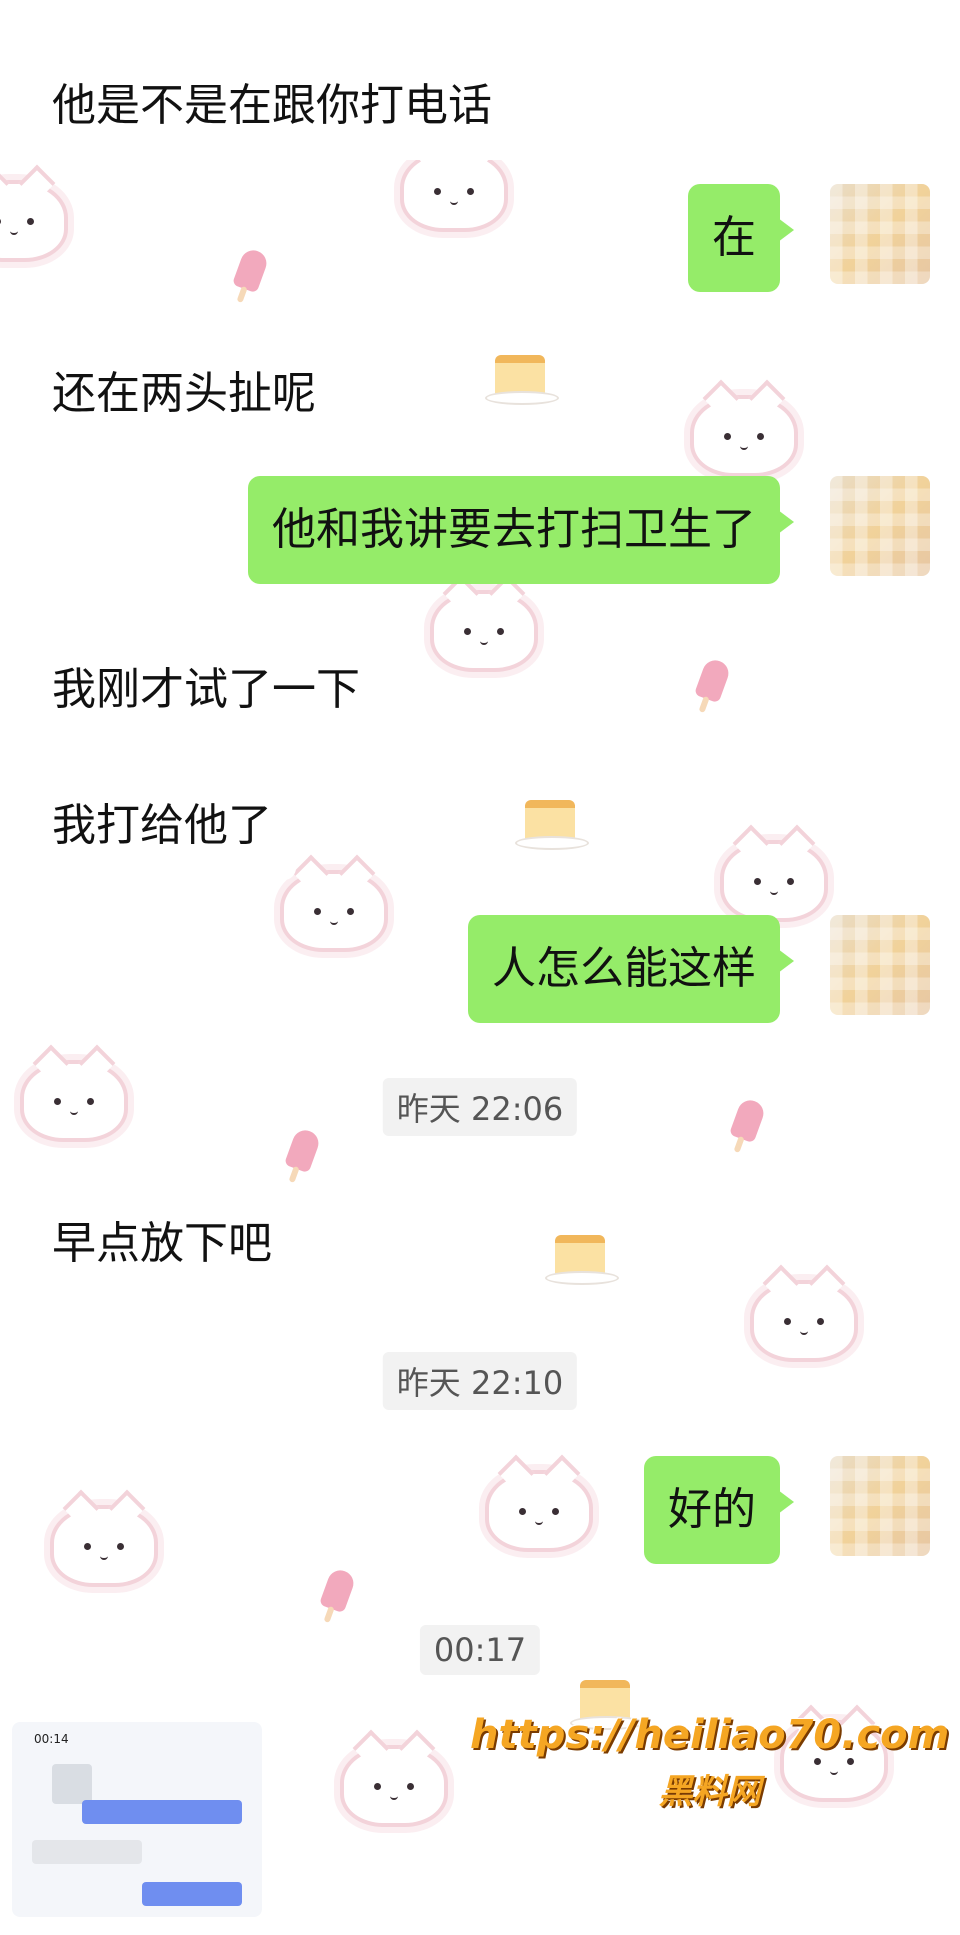 The image size is (960, 1935). What do you see at coordinates (272, 106) in the screenshot?
I see `incoming-message: 他是不是在跟你打电话` at bounding box center [272, 106].